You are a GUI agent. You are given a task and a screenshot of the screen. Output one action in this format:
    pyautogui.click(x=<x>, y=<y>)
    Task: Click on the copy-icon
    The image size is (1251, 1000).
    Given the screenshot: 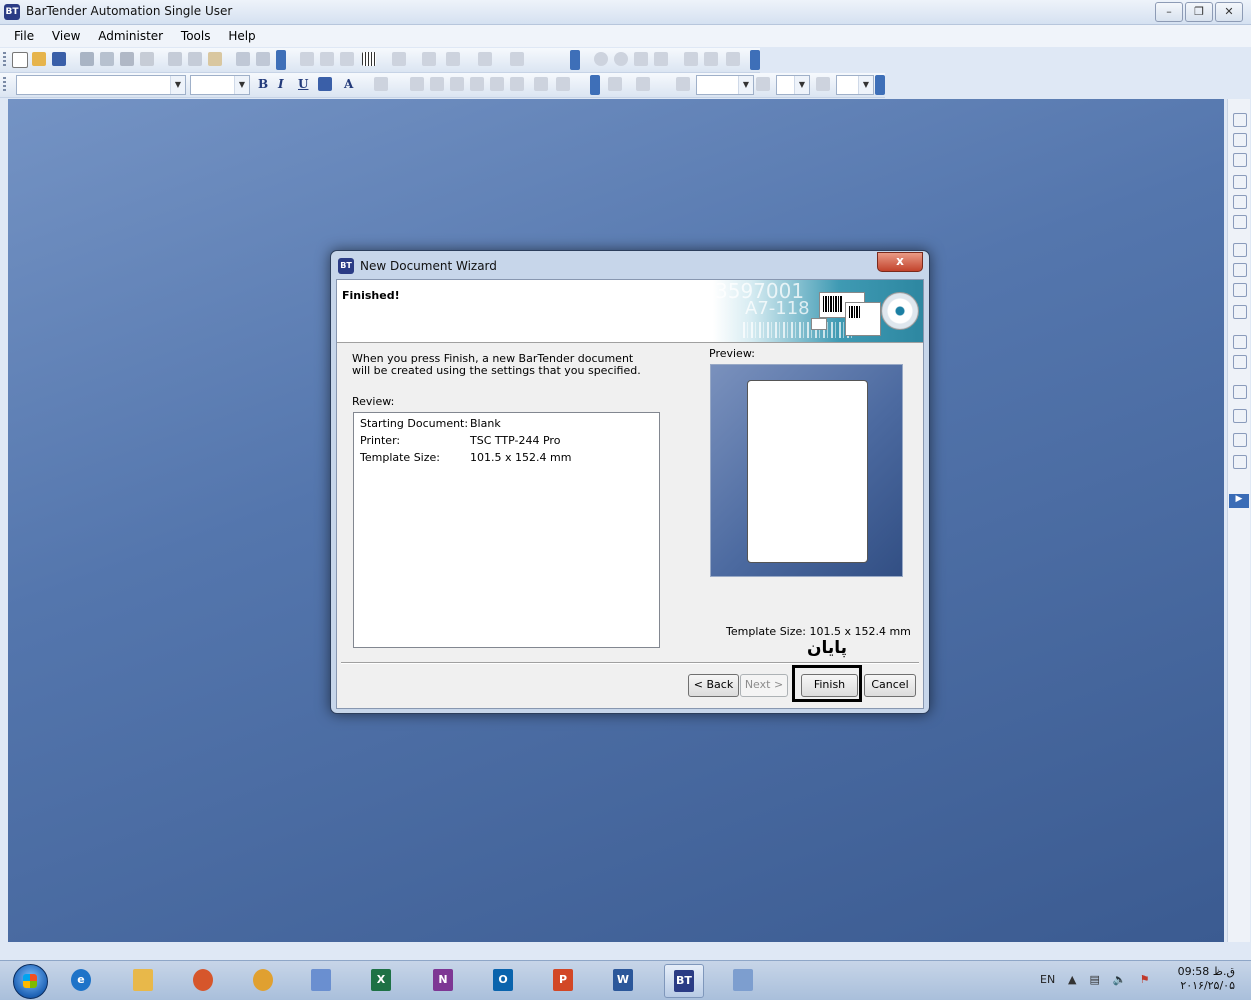 What is the action you would take?
    pyautogui.click(x=195, y=59)
    